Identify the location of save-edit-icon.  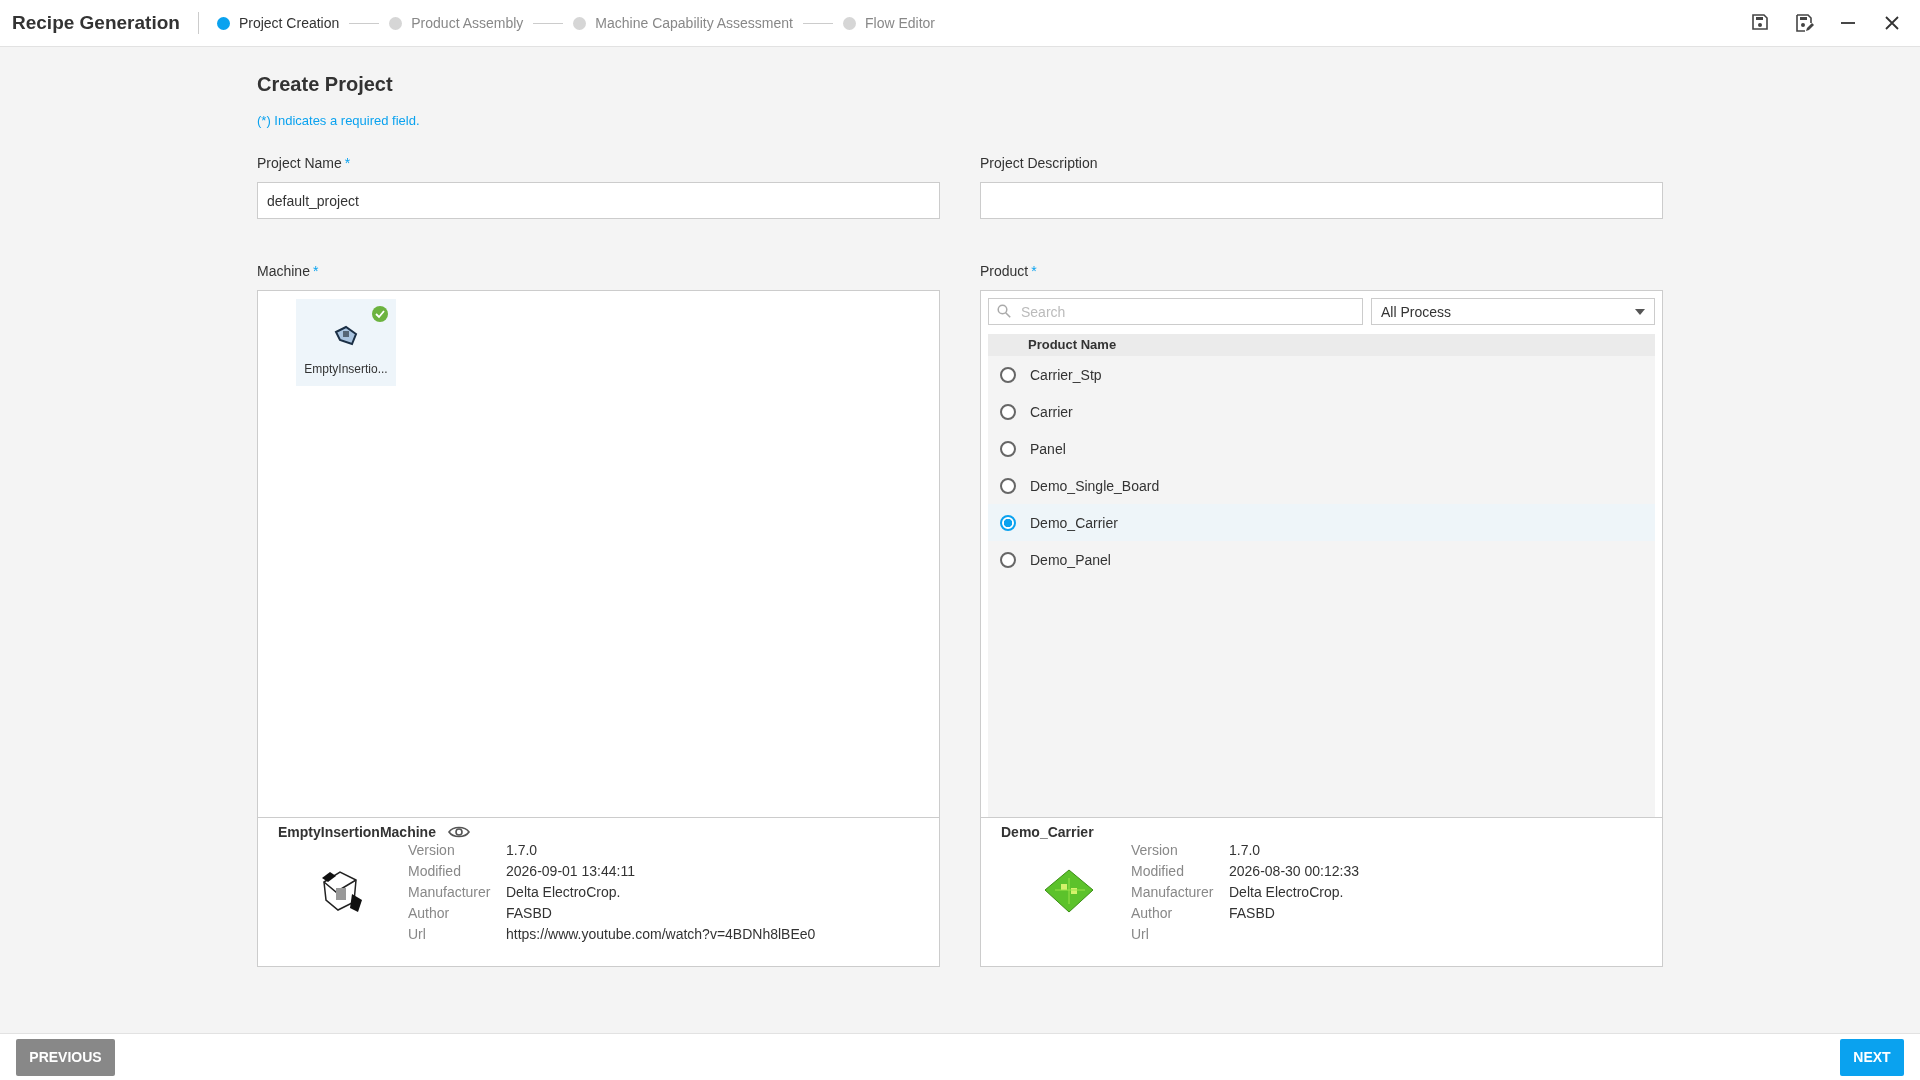
(1804, 23).